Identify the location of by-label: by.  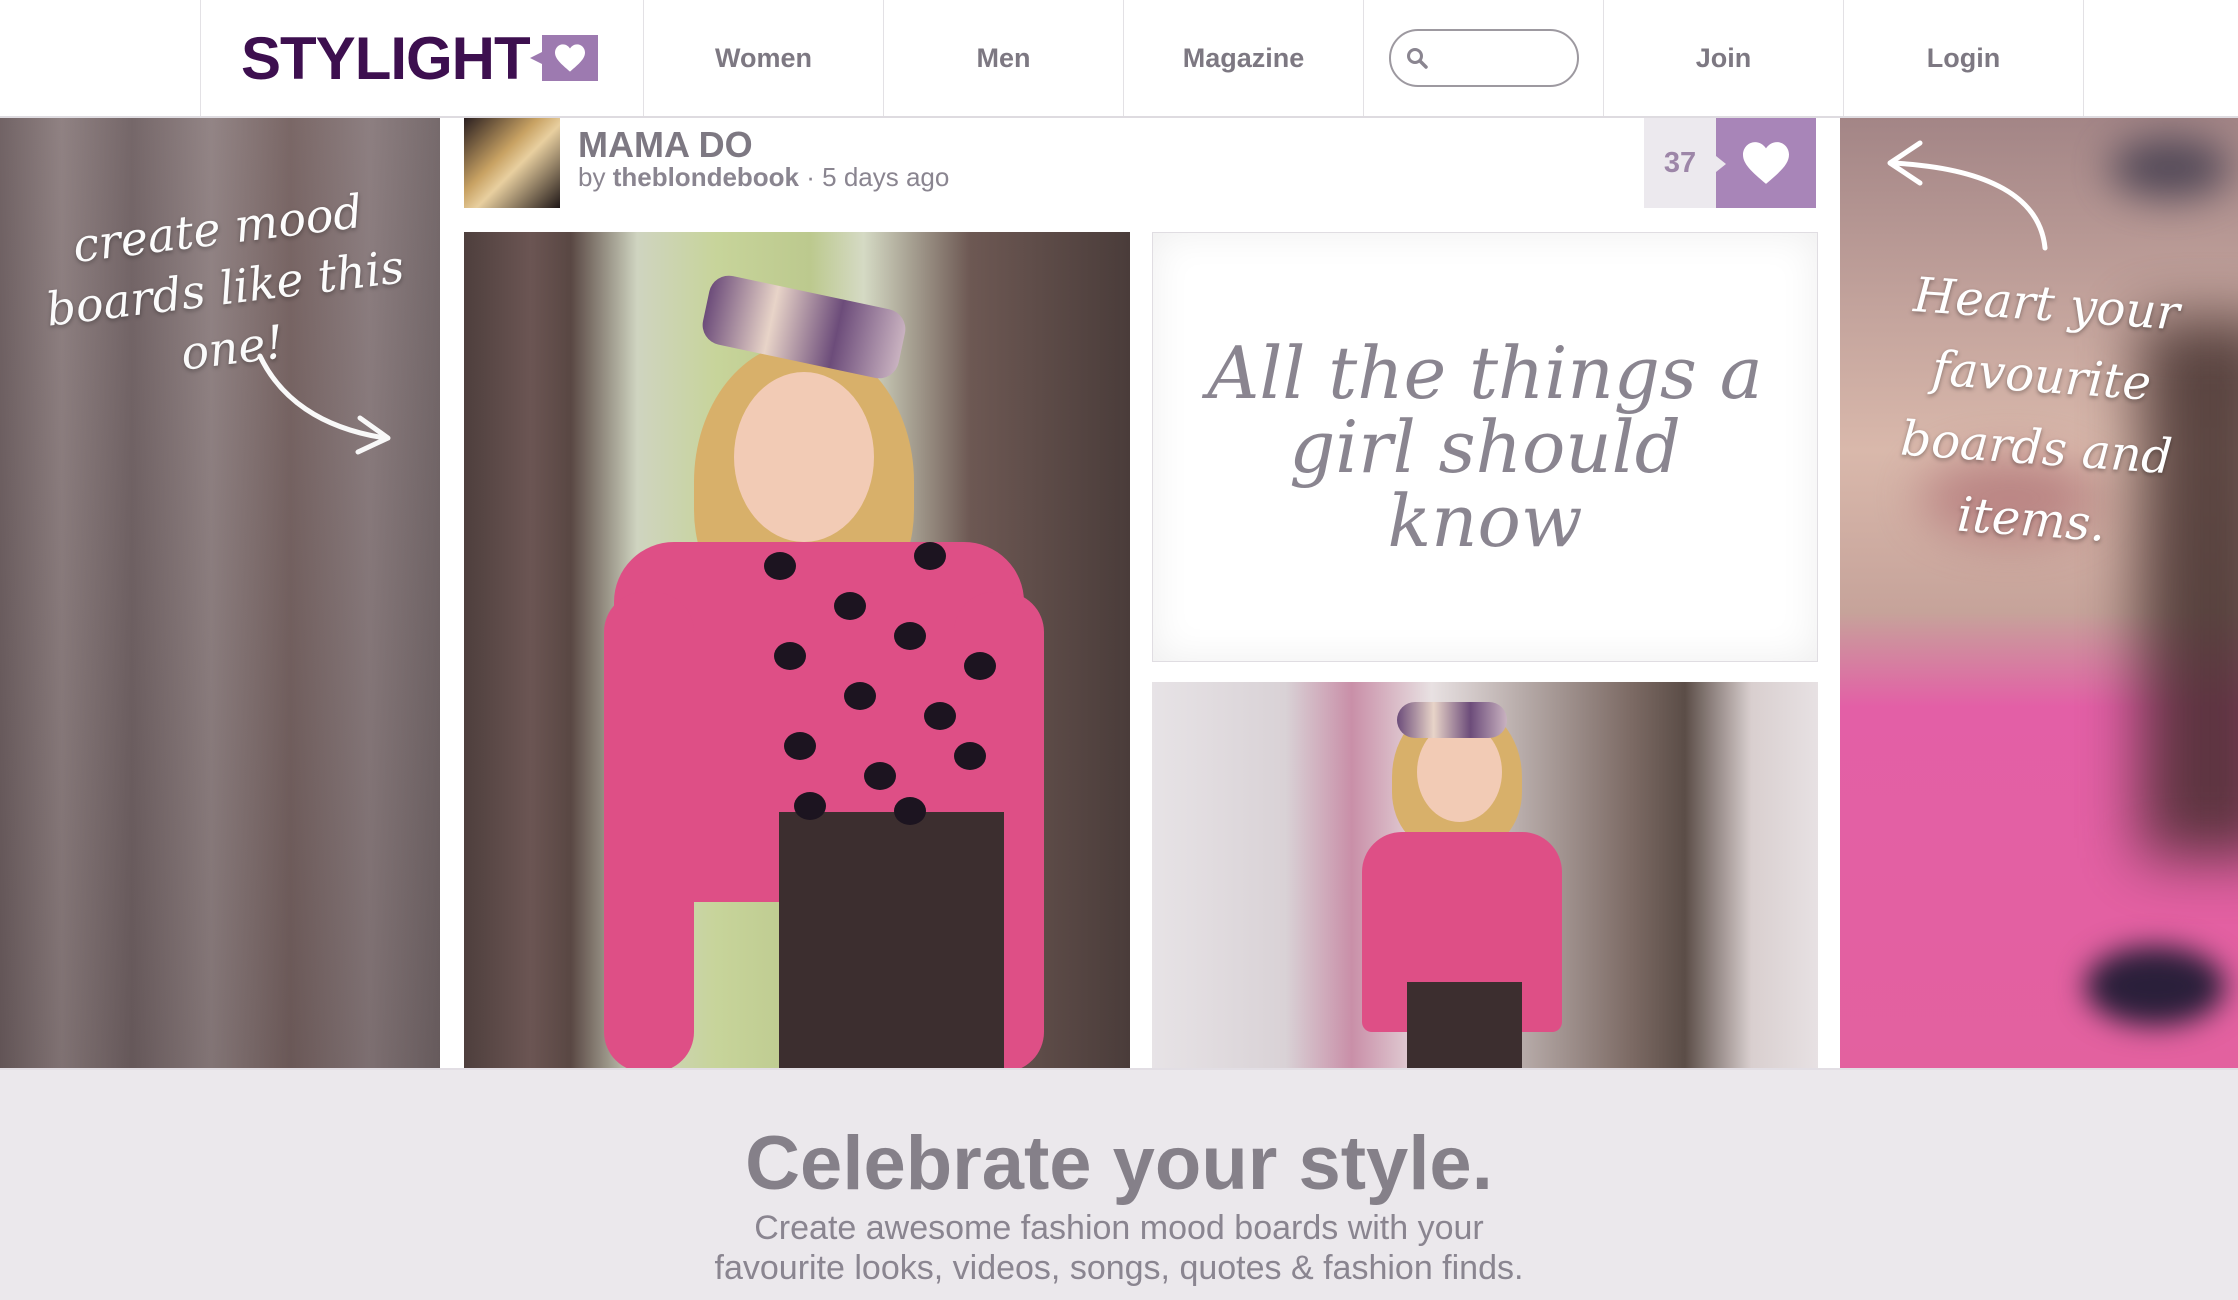
(592, 177).